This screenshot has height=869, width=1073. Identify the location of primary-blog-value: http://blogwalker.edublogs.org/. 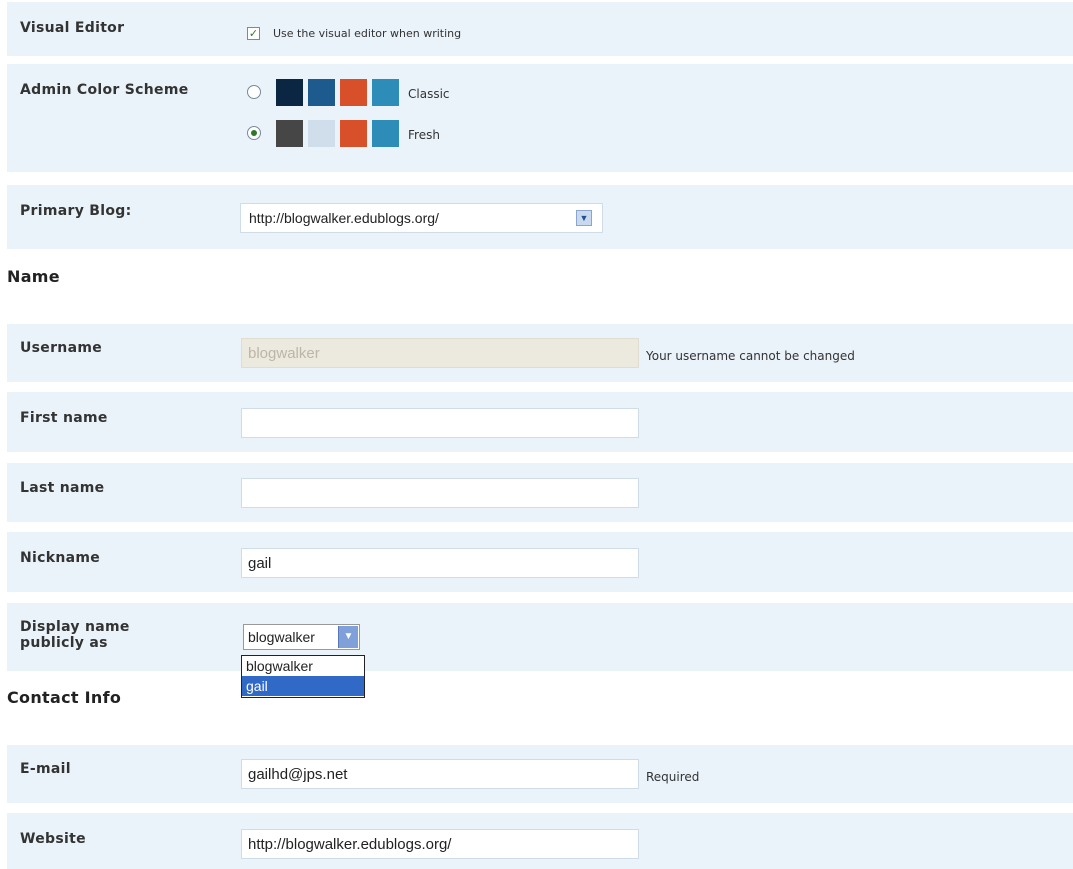
(344, 218).